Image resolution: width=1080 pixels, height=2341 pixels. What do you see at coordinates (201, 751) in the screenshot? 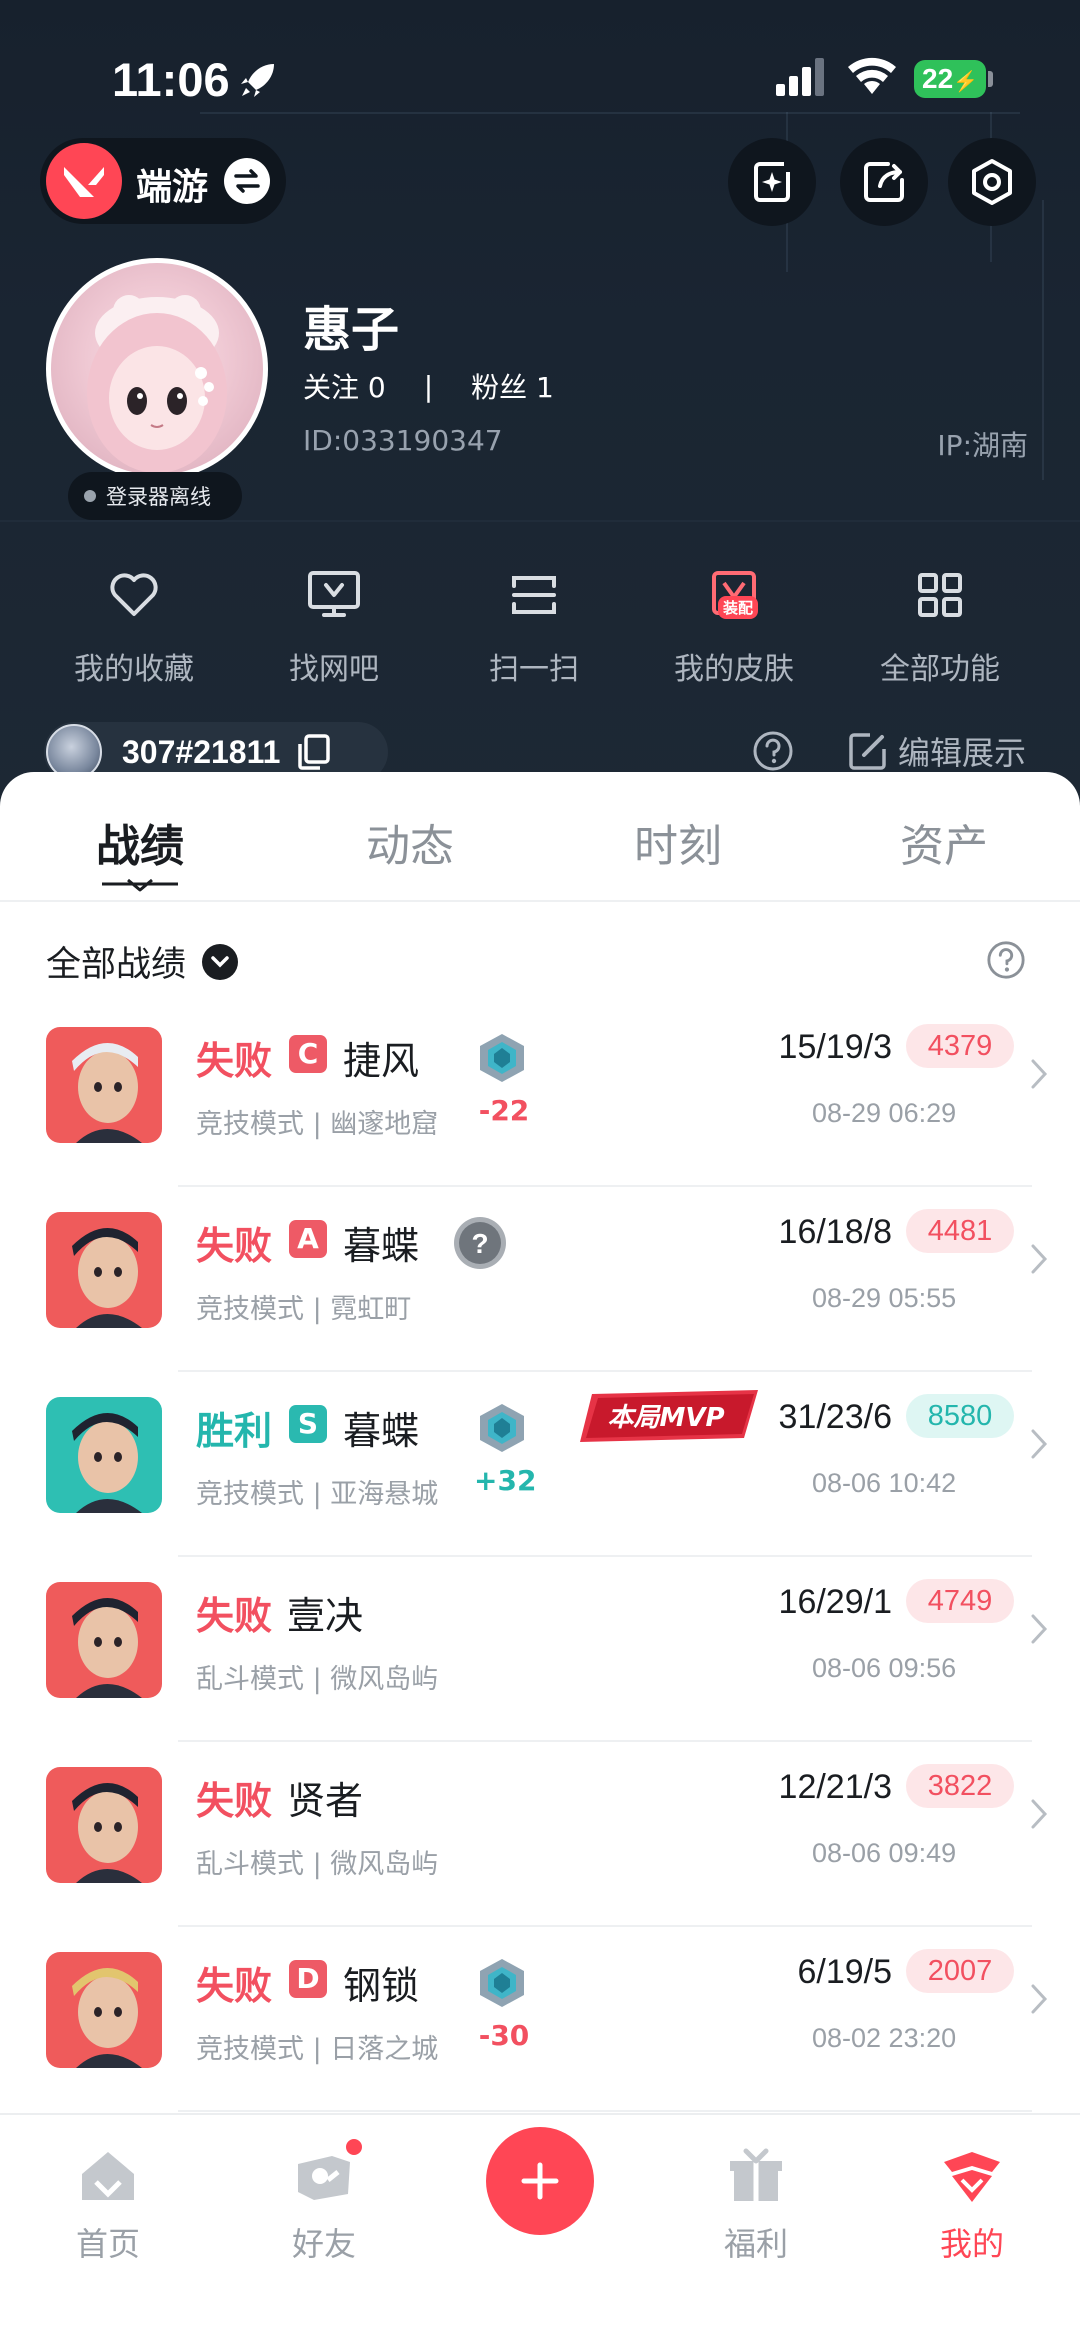
I see `account-name: 307#21811` at bounding box center [201, 751].